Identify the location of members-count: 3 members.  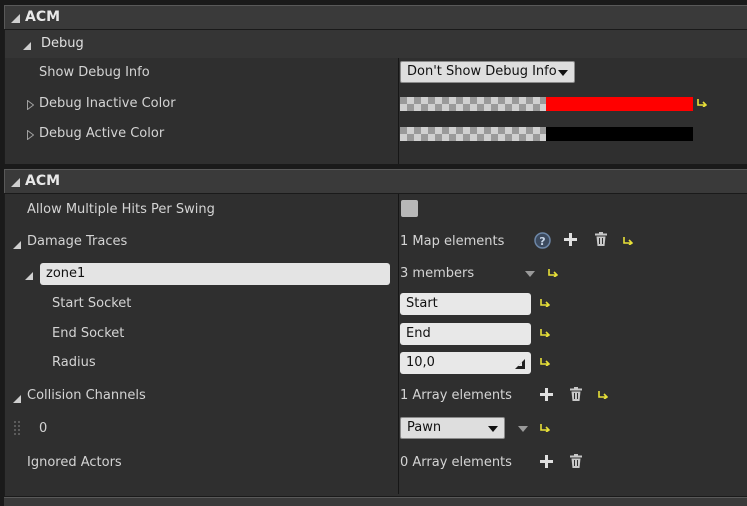
(437, 273).